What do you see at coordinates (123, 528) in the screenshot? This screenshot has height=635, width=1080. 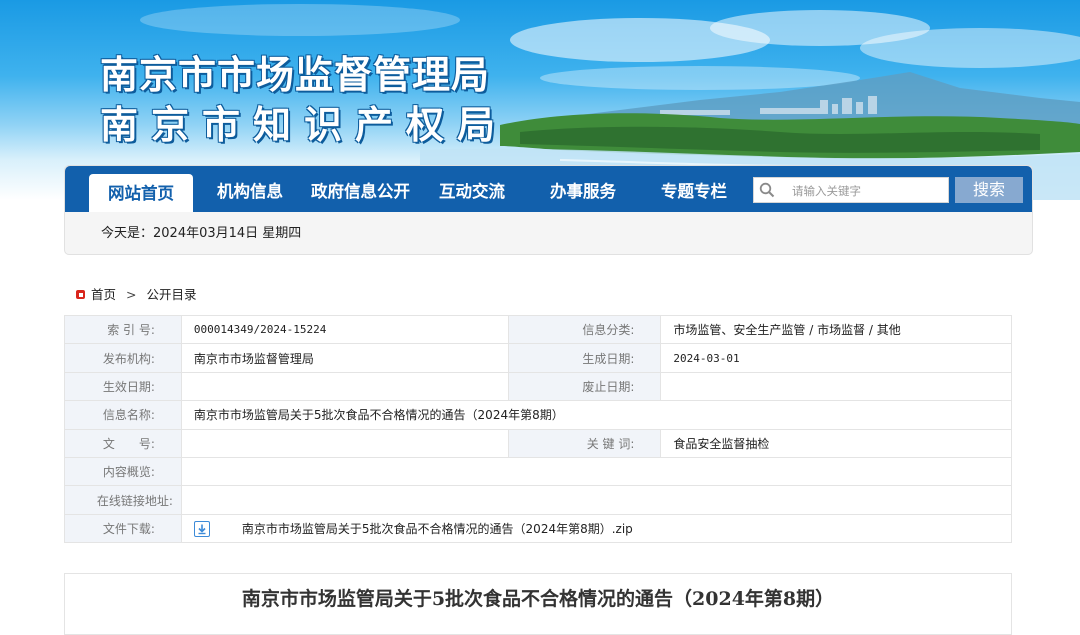 I see `download-label: 文件下载:` at bounding box center [123, 528].